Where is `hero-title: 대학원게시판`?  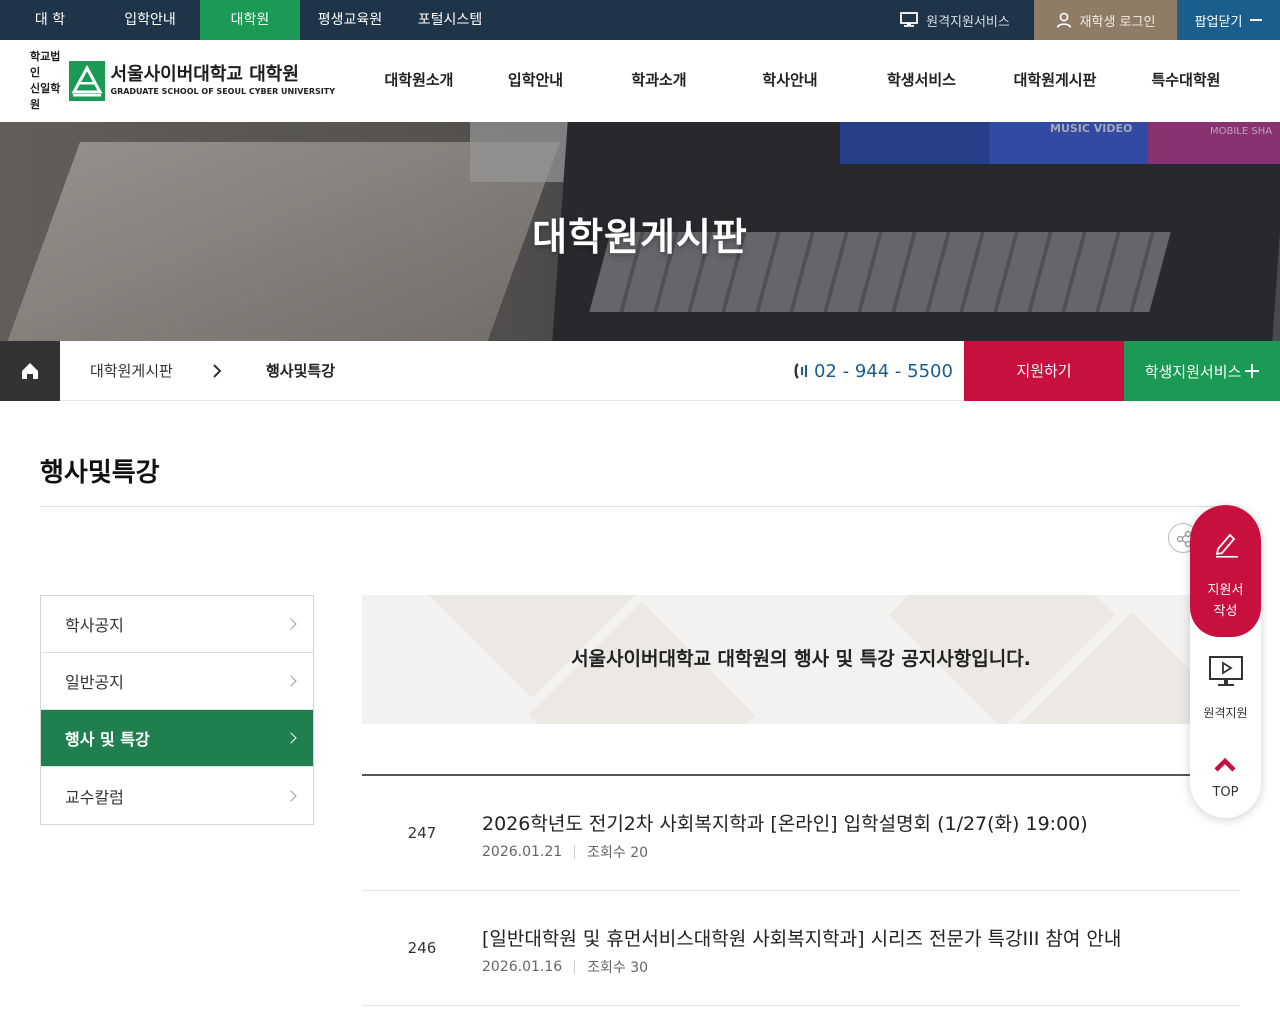
hero-title: 대학원게시판 is located at coordinates (640, 237).